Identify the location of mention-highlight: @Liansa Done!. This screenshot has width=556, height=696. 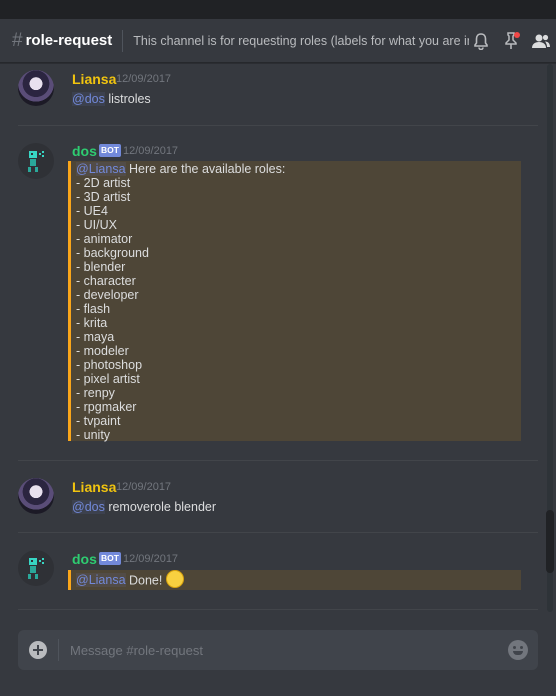
(294, 580).